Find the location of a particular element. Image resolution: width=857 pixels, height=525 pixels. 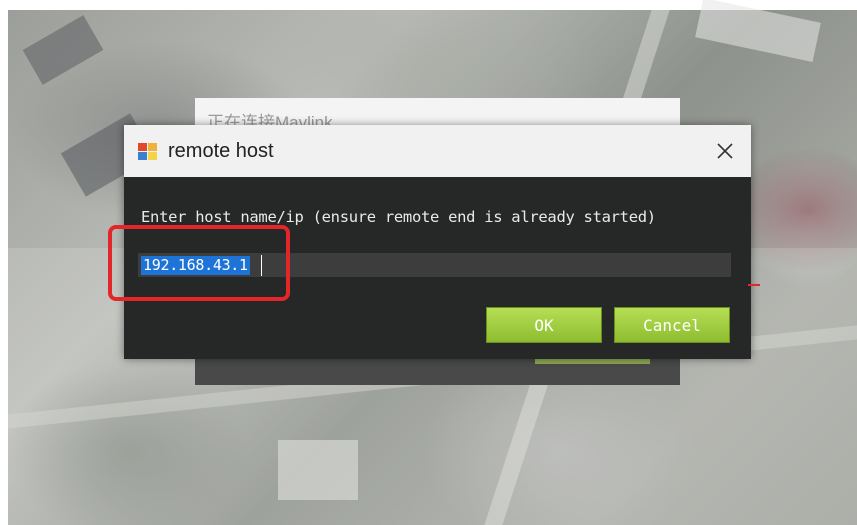

ok-button-label: OK is located at coordinates (544, 325).